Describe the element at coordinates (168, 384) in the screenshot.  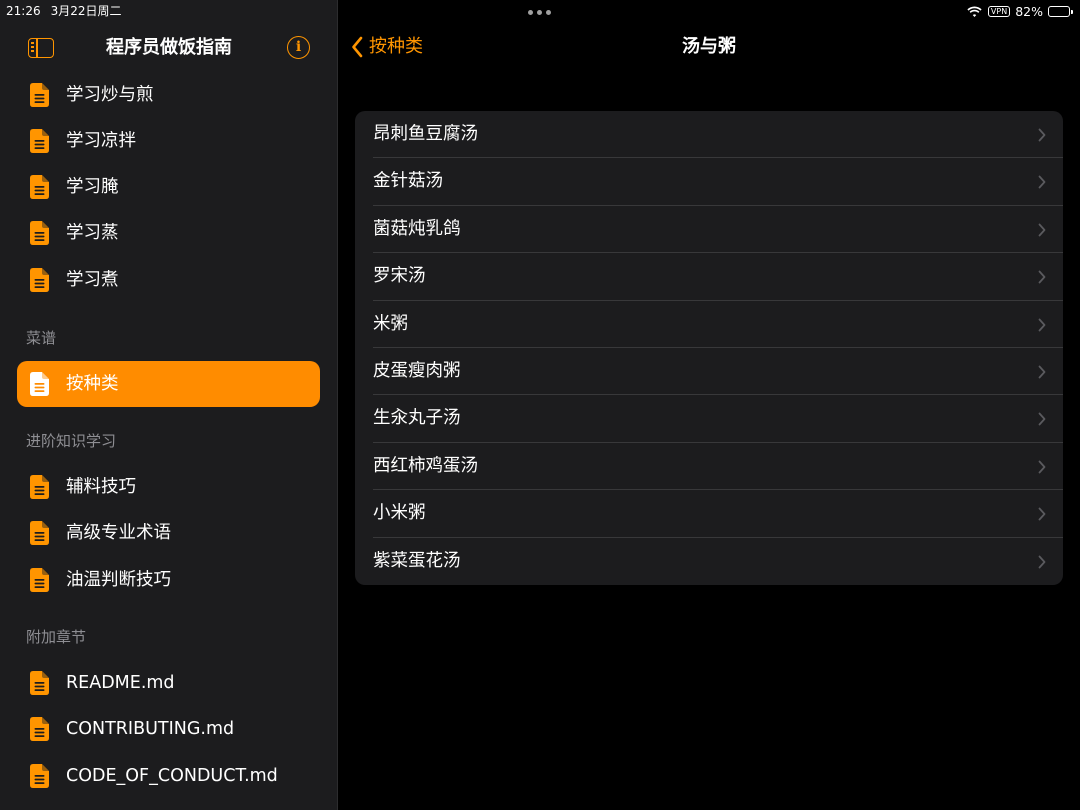
I see `sidebar-item: 按种类` at that location.